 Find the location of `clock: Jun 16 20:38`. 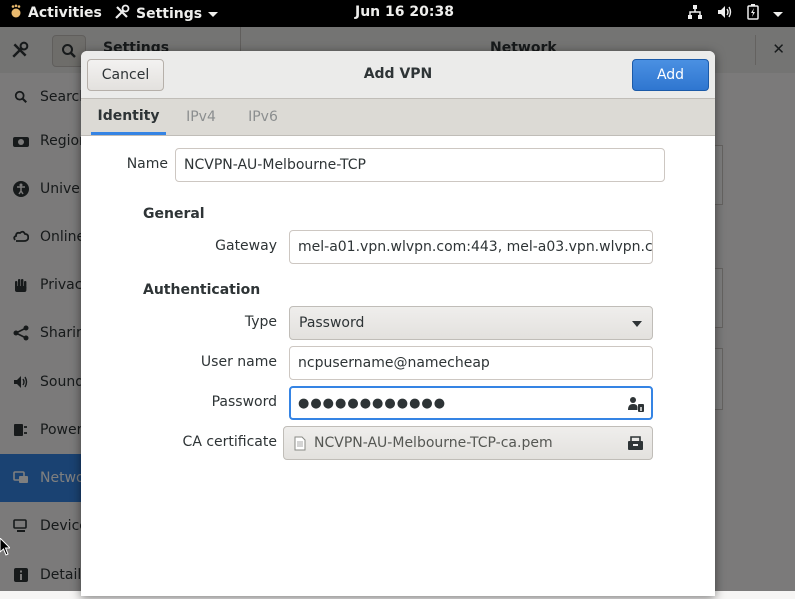

clock: Jun 16 20:38 is located at coordinates (404, 12).